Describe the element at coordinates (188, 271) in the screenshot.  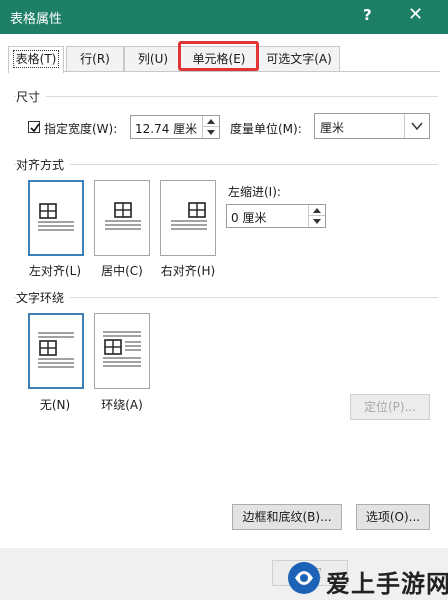
I see `align-right-label: 右对齐(H)` at that location.